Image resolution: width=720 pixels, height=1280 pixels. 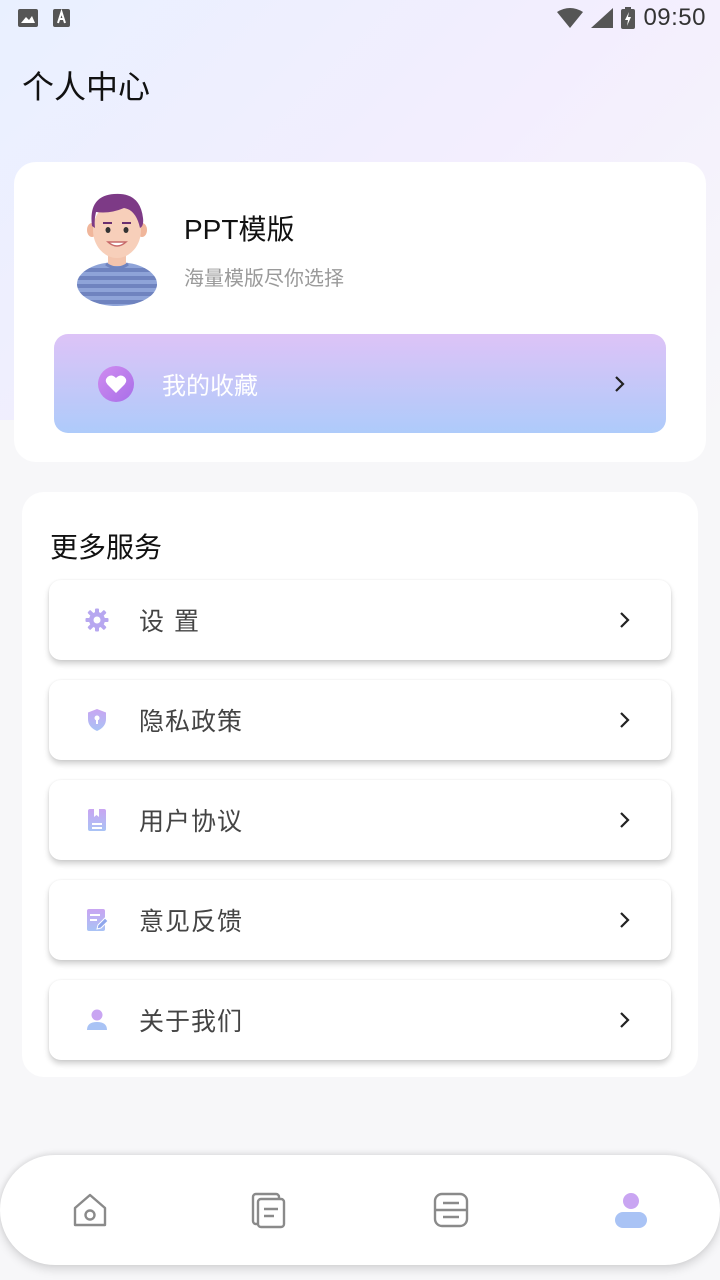 I want to click on user-agreement-item: 用户协议, so click(x=360, y=820).